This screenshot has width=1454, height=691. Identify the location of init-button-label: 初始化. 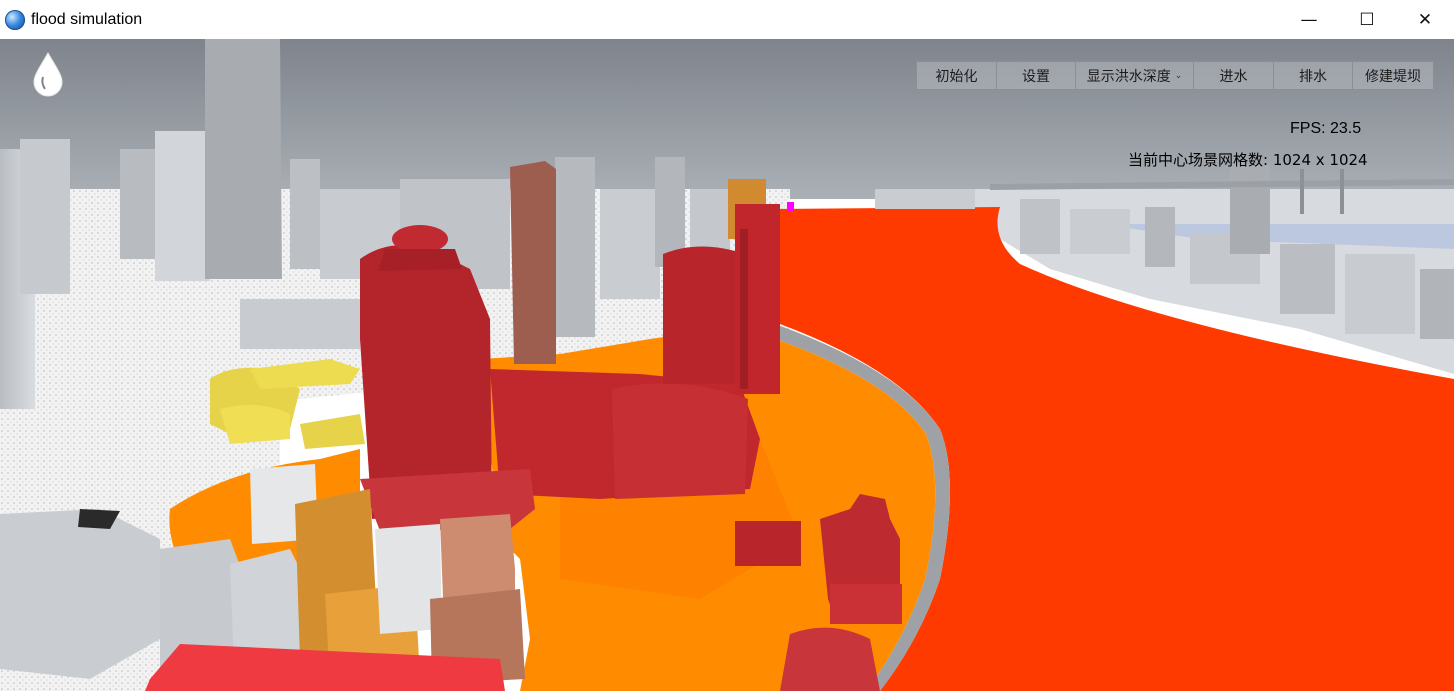
(956, 76).